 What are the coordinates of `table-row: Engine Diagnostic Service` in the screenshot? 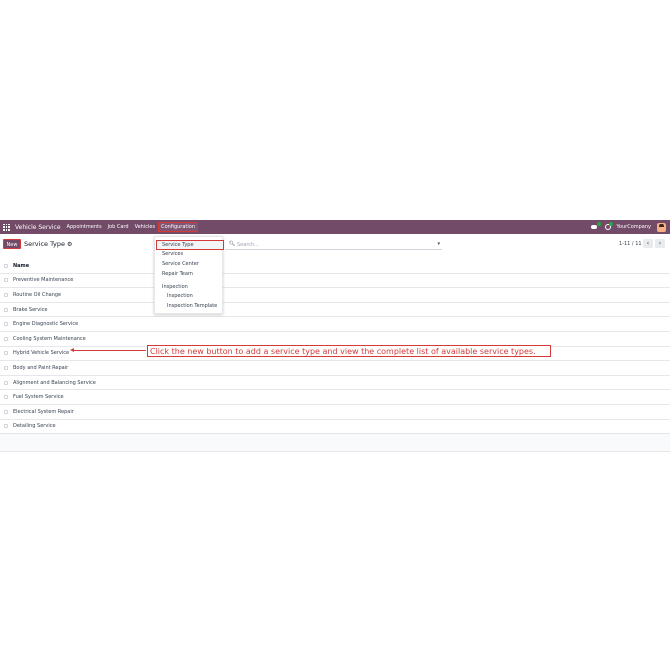 It's located at (335, 324).